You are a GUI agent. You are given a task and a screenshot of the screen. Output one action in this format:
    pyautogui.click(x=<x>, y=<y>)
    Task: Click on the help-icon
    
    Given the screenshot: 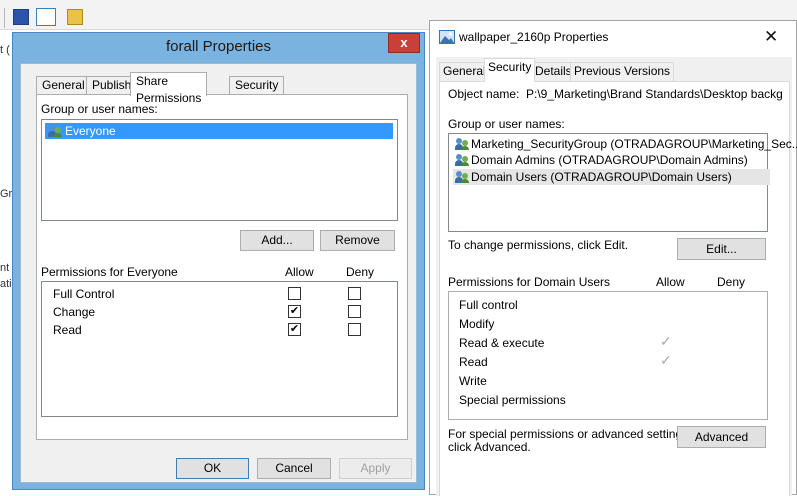 What is the action you would take?
    pyautogui.click(x=21, y=17)
    